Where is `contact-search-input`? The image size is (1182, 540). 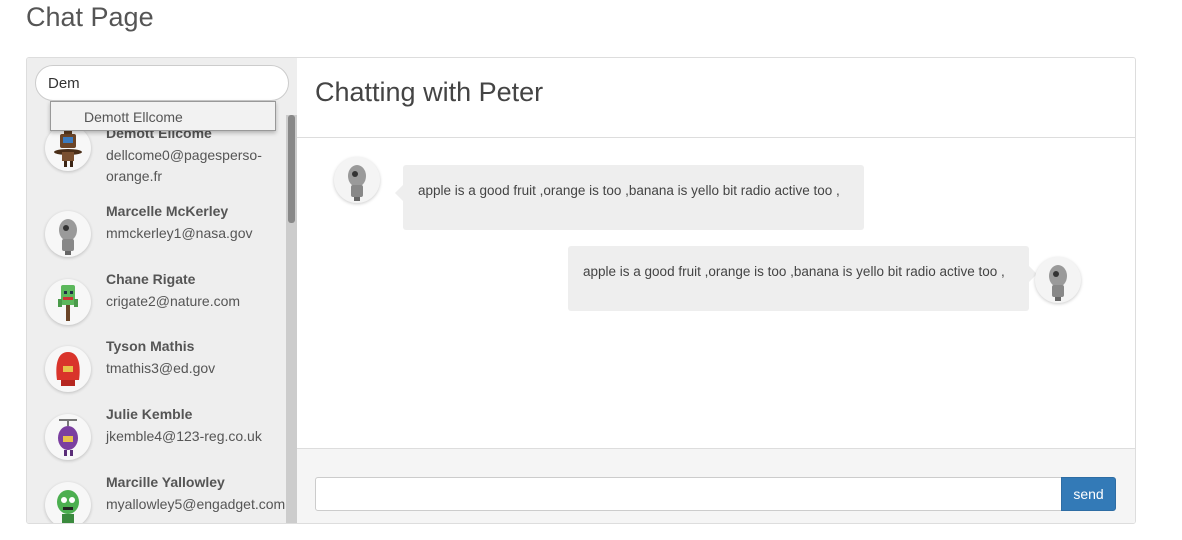 contact-search-input is located at coordinates (162, 83).